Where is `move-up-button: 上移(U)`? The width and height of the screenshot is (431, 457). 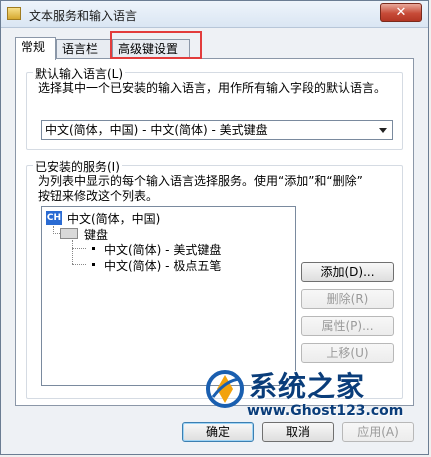 move-up-button: 上移(U) is located at coordinates (347, 353).